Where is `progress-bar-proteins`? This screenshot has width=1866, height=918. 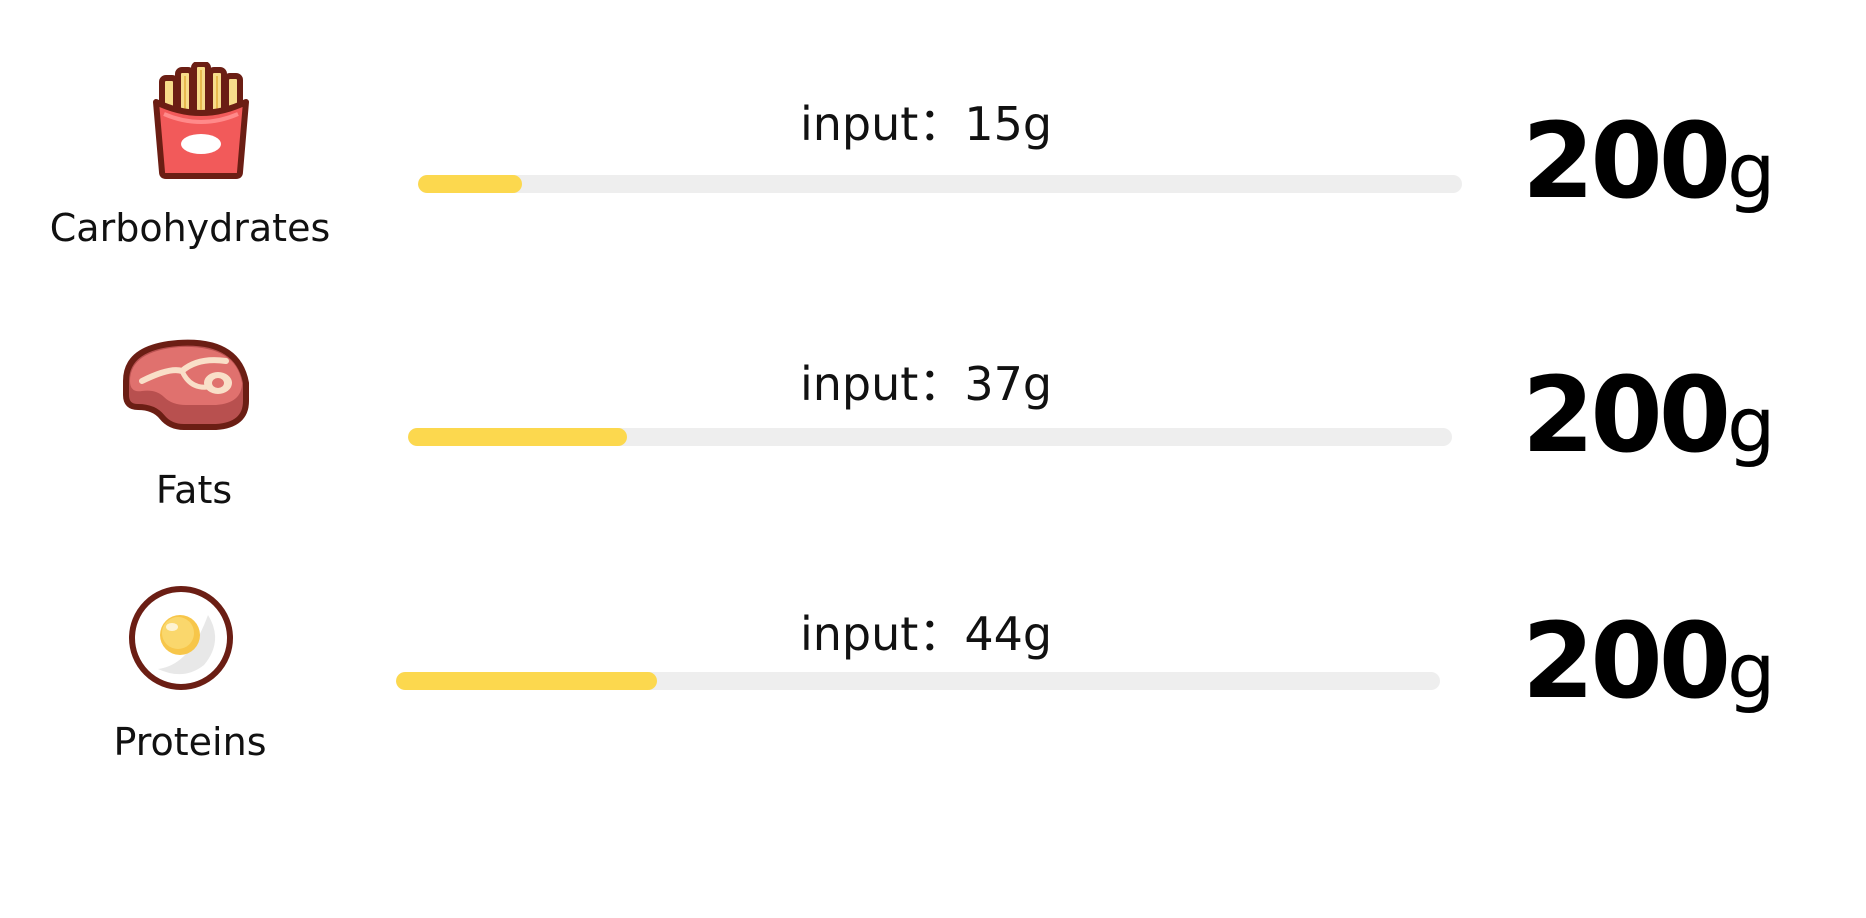
progress-bar-proteins is located at coordinates (918, 681).